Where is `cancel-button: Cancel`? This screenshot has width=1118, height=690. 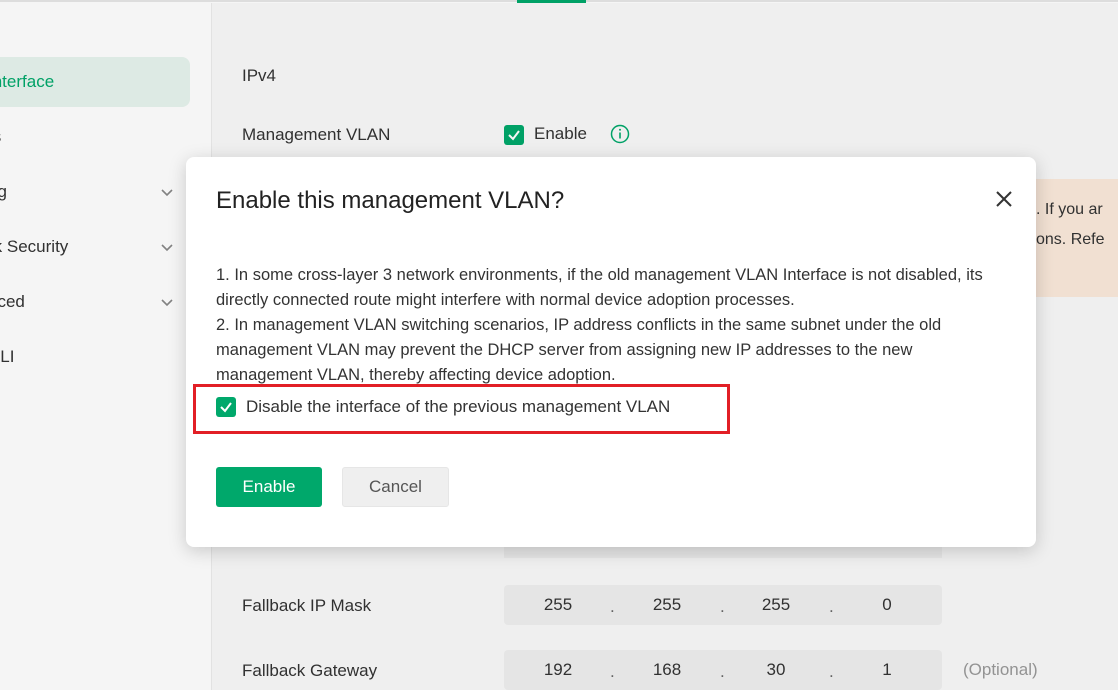
cancel-button: Cancel is located at coordinates (395, 487).